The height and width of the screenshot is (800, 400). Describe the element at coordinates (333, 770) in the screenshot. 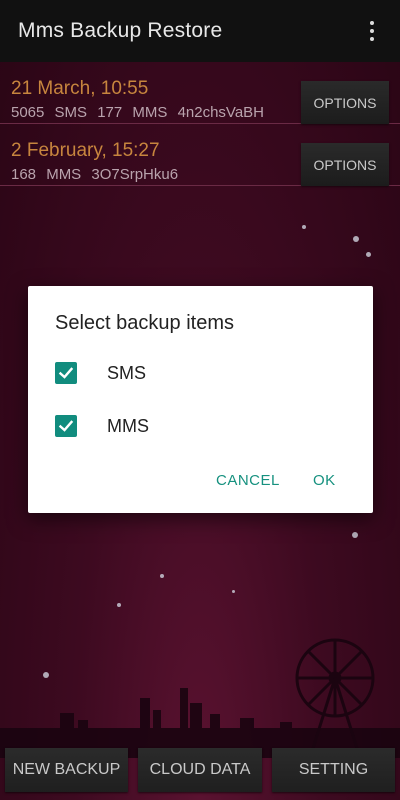

I see `setting-button: SETTING` at that location.